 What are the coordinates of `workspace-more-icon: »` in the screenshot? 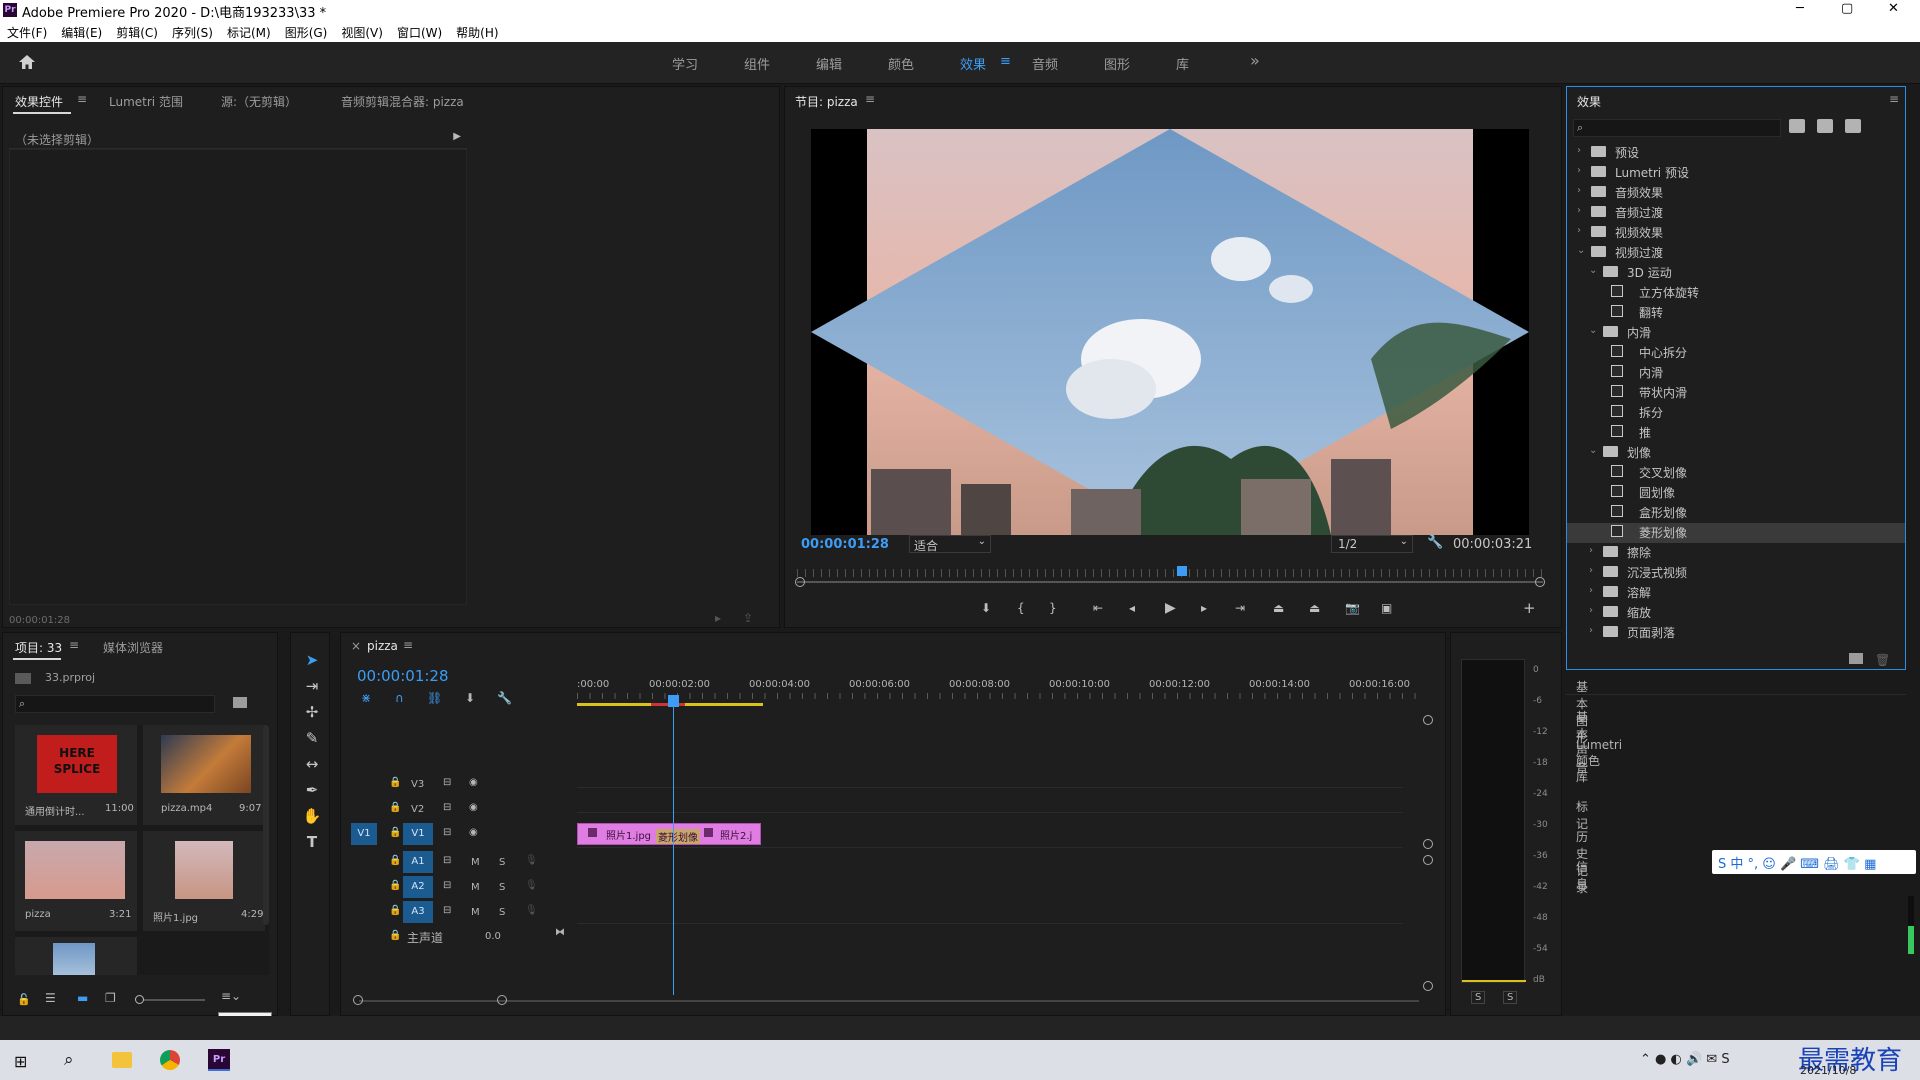 It's located at (1255, 60).